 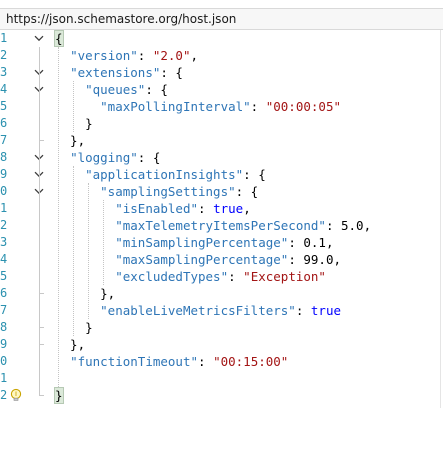 What do you see at coordinates (221, 72) in the screenshot?
I see `code-line: 3 "extensions": {` at bounding box center [221, 72].